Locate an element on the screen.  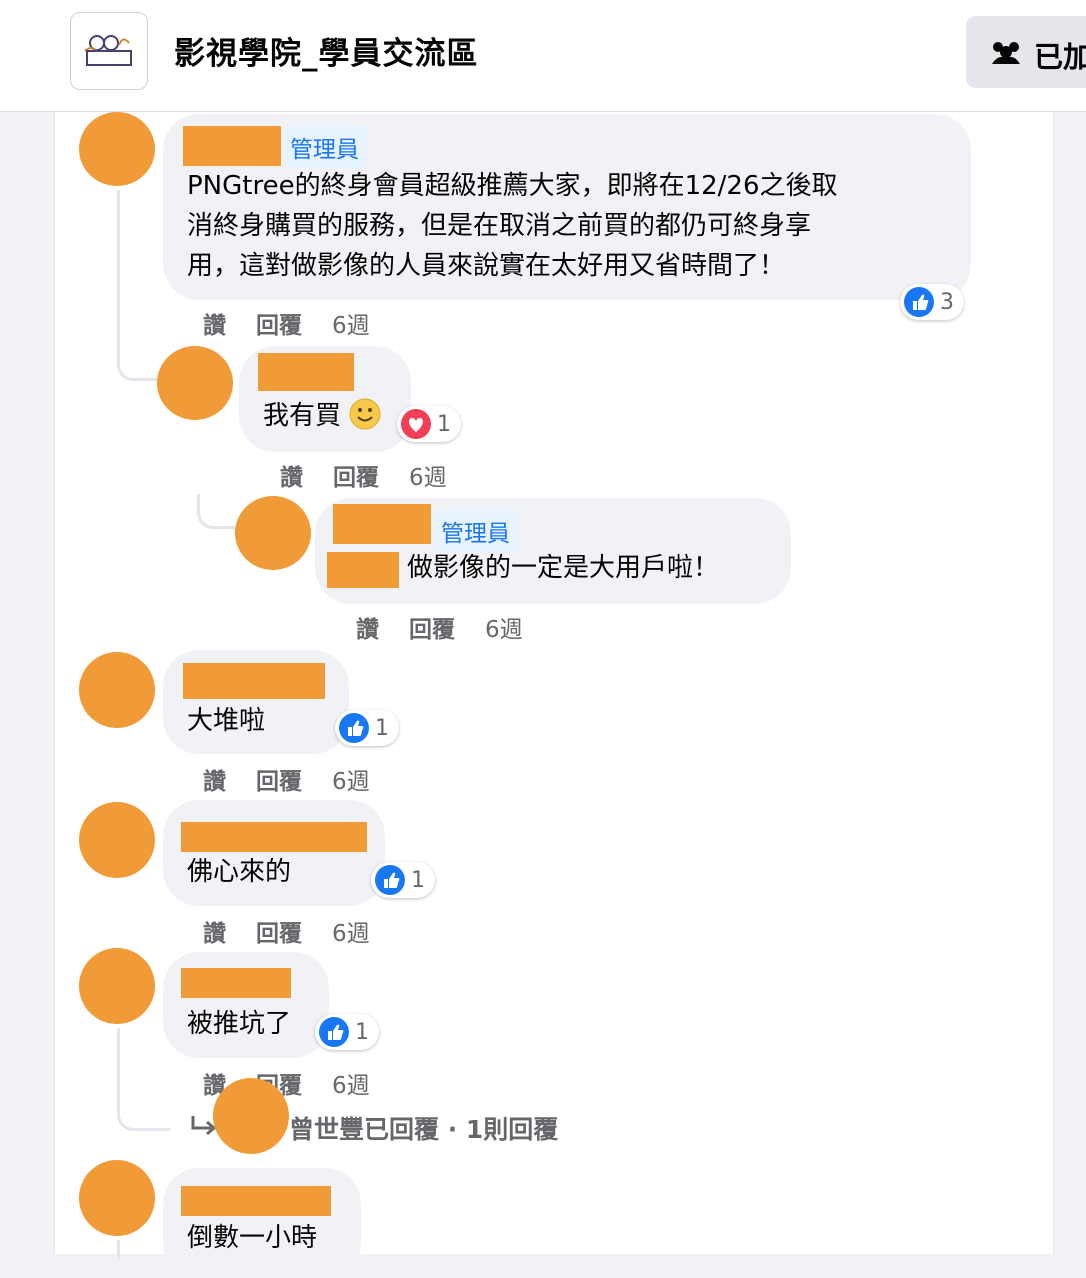
group-logo is located at coordinates (109, 51).